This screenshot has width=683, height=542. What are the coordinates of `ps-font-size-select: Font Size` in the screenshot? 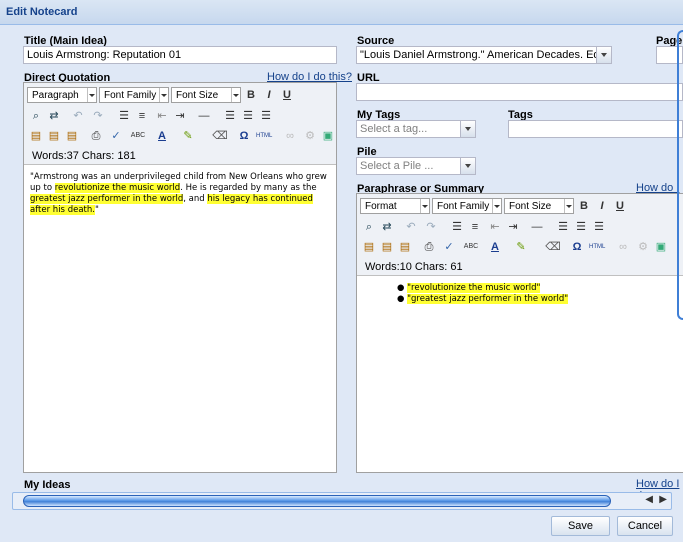 It's located at (539, 206).